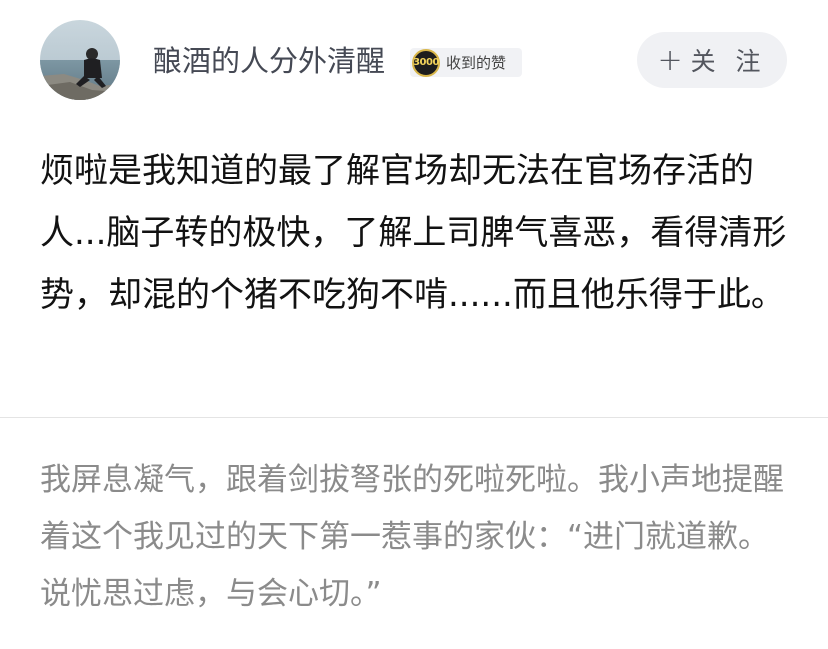  I want to click on author-name: 酿酒的人分外清醒, so click(269, 61).